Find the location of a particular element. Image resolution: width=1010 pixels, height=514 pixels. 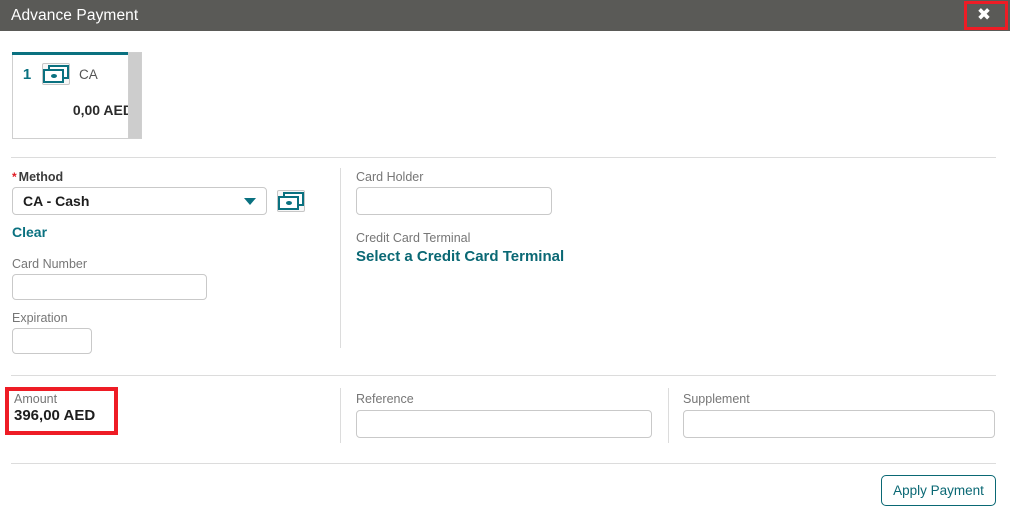

form-vertical-divider is located at coordinates (340, 258).